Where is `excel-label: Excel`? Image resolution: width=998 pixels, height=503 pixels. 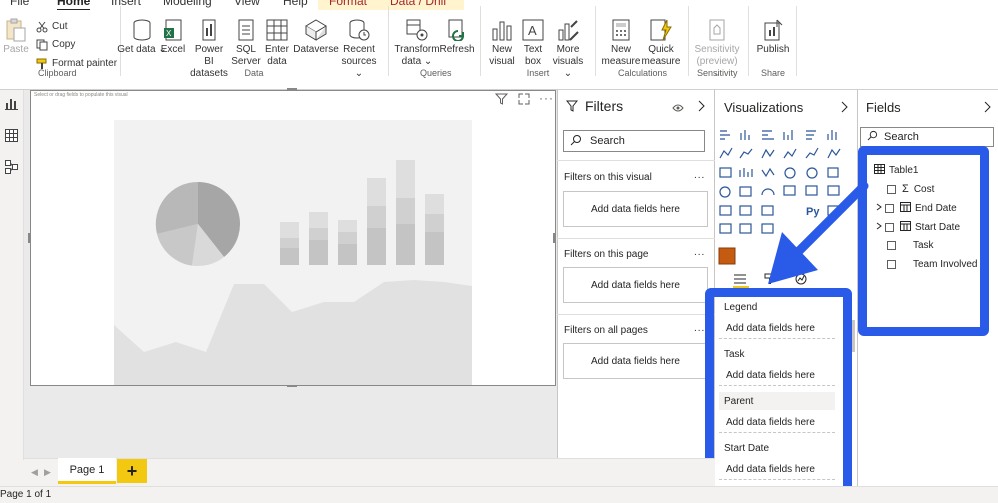 excel-label: Excel is located at coordinates (173, 49).